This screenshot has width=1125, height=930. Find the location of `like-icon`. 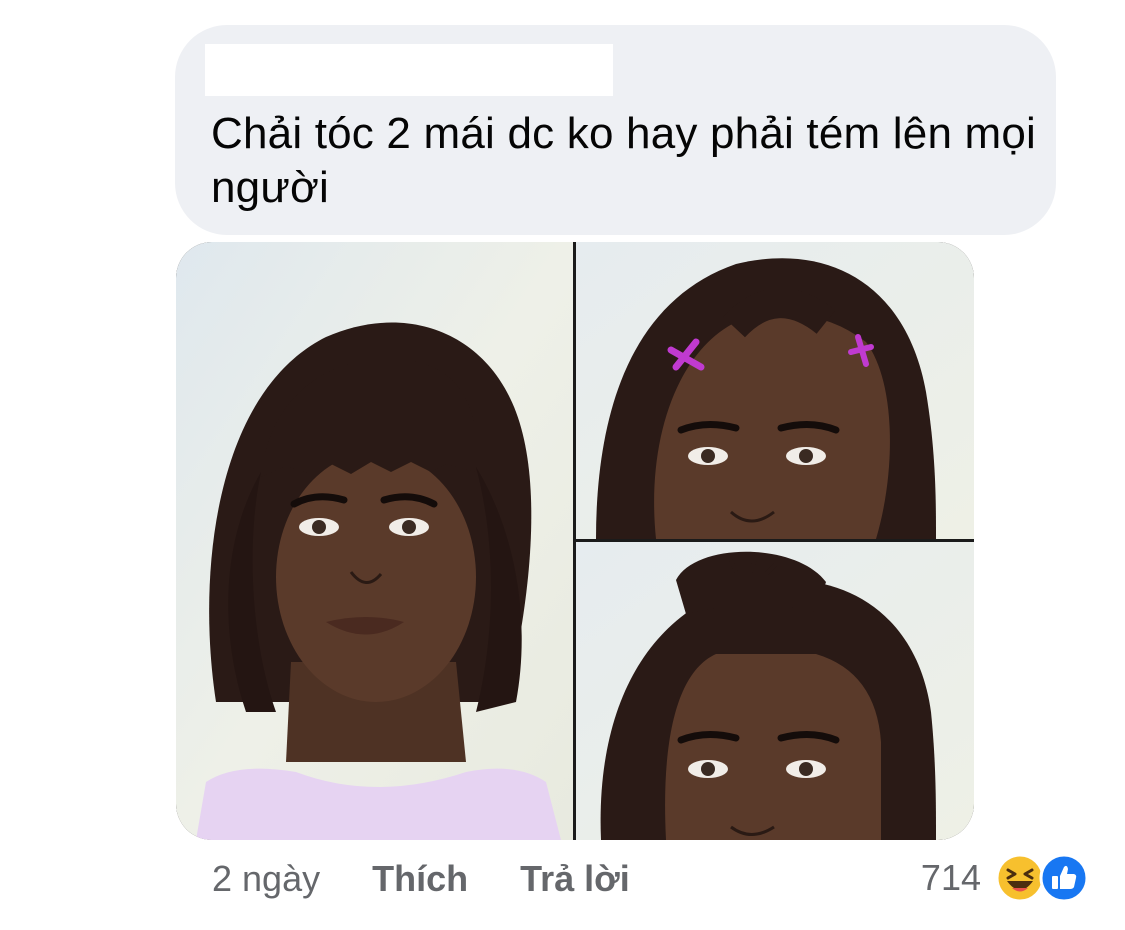

like-icon is located at coordinates (1064, 878).